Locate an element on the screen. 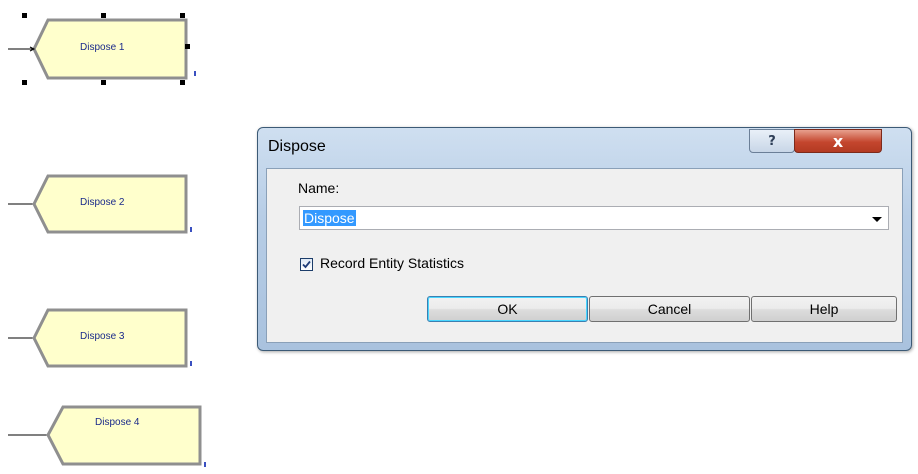  ok-button: OK is located at coordinates (507, 309).